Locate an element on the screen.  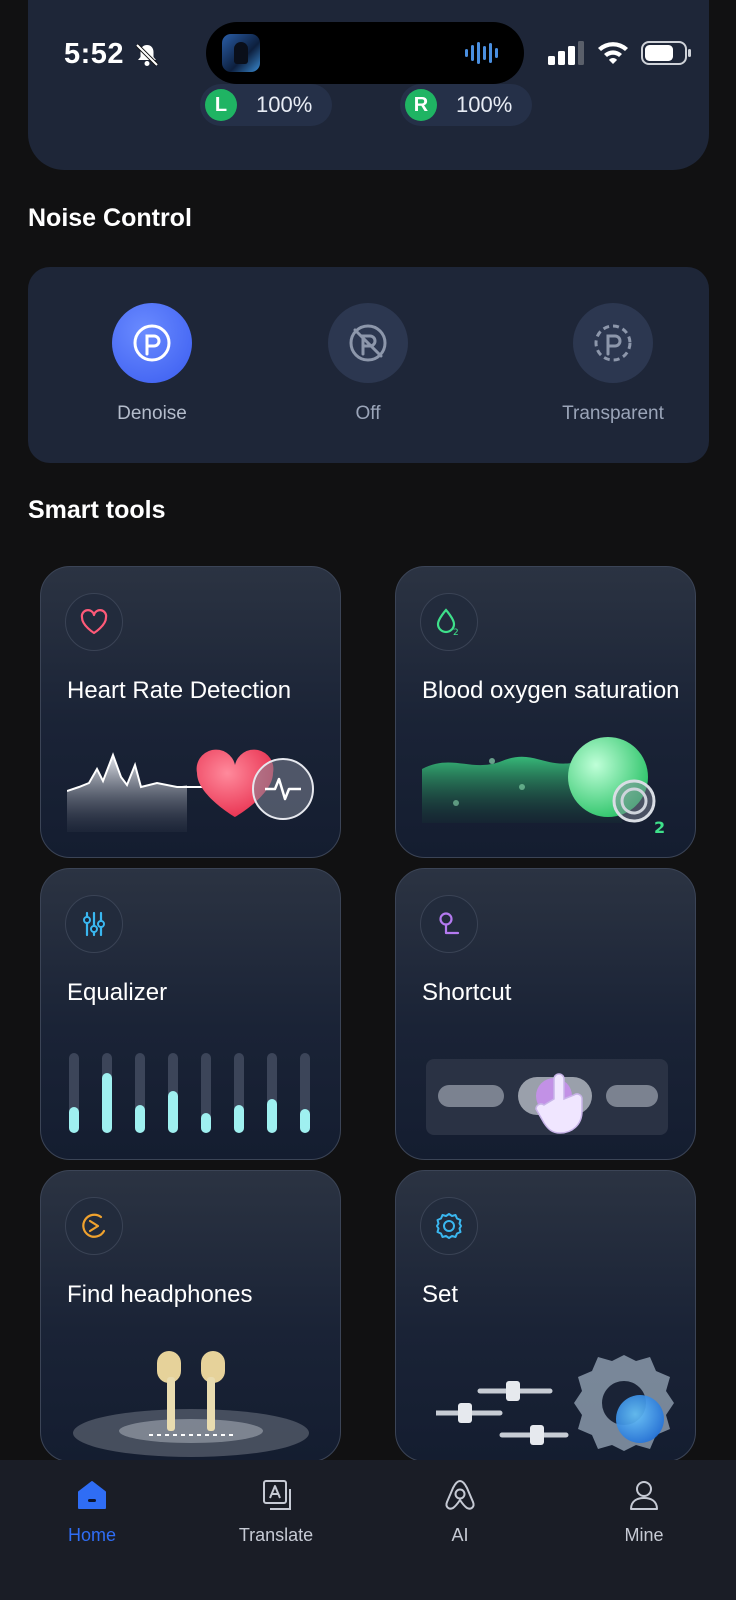
find-headphones-icon is located at coordinates (94, 1225).